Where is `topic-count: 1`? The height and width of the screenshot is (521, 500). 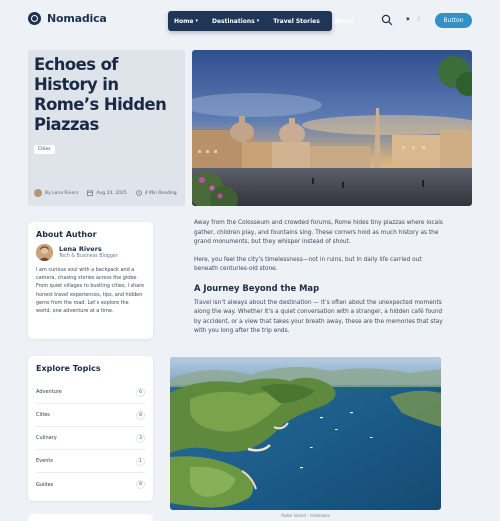 topic-count: 1 is located at coordinates (140, 461).